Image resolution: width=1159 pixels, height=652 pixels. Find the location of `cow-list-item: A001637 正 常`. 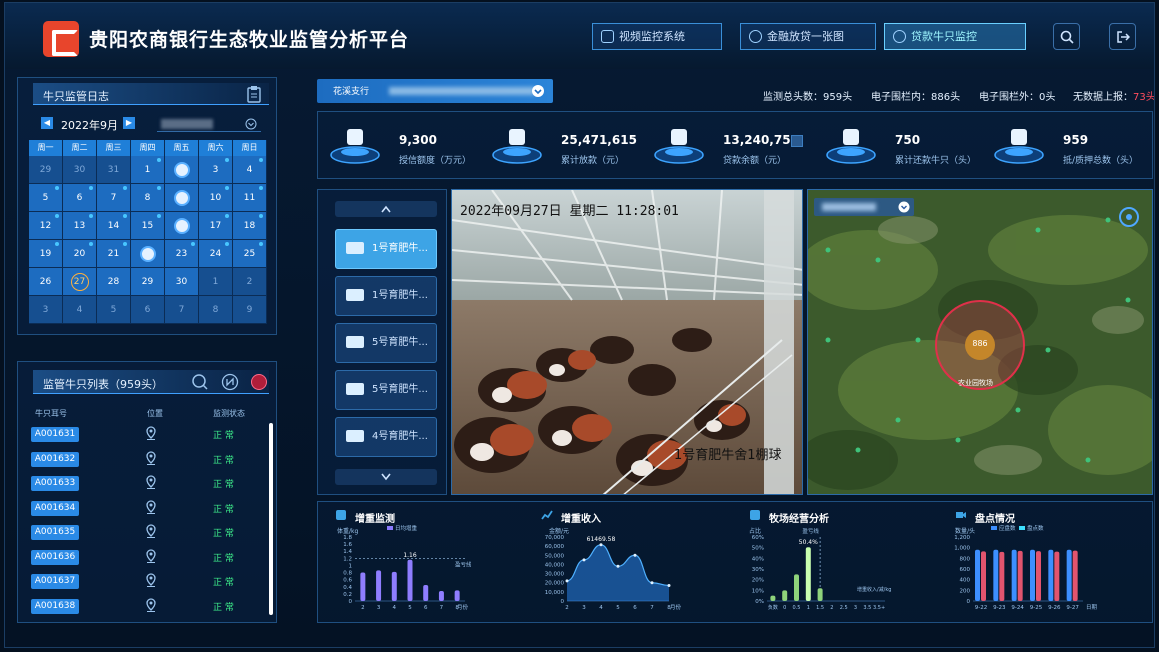

cow-list-item: A001637 正 常 is located at coordinates (149, 582).